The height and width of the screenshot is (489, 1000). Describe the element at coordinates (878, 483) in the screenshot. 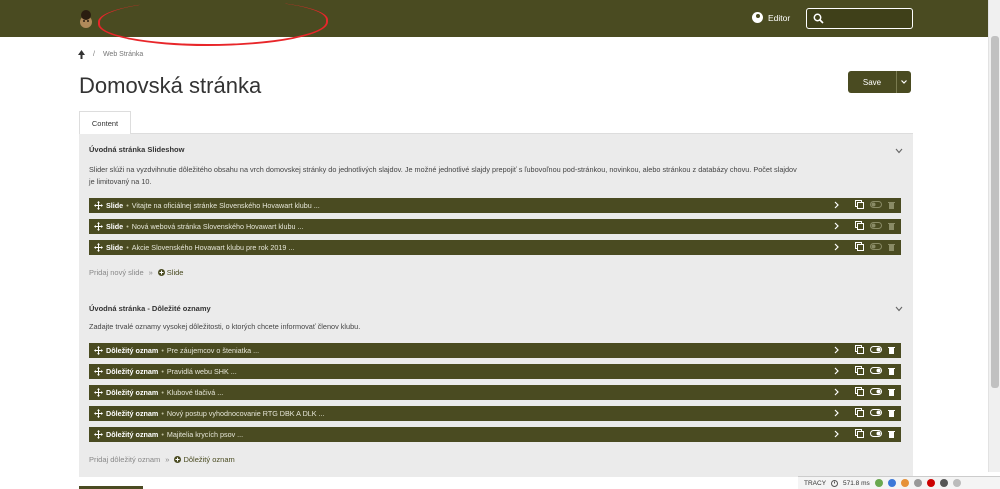

I see `routing-icon` at that location.